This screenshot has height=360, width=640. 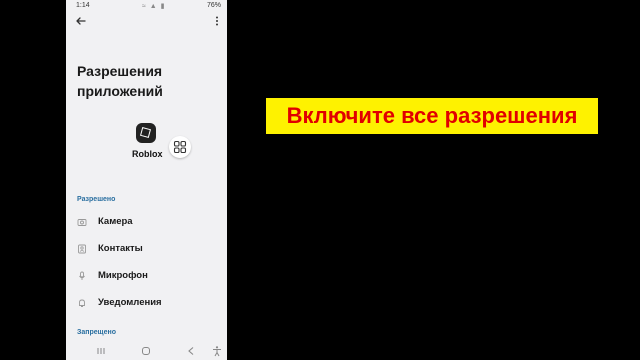 What do you see at coordinates (83, 5) in the screenshot?
I see `status-time: 1:14` at bounding box center [83, 5].